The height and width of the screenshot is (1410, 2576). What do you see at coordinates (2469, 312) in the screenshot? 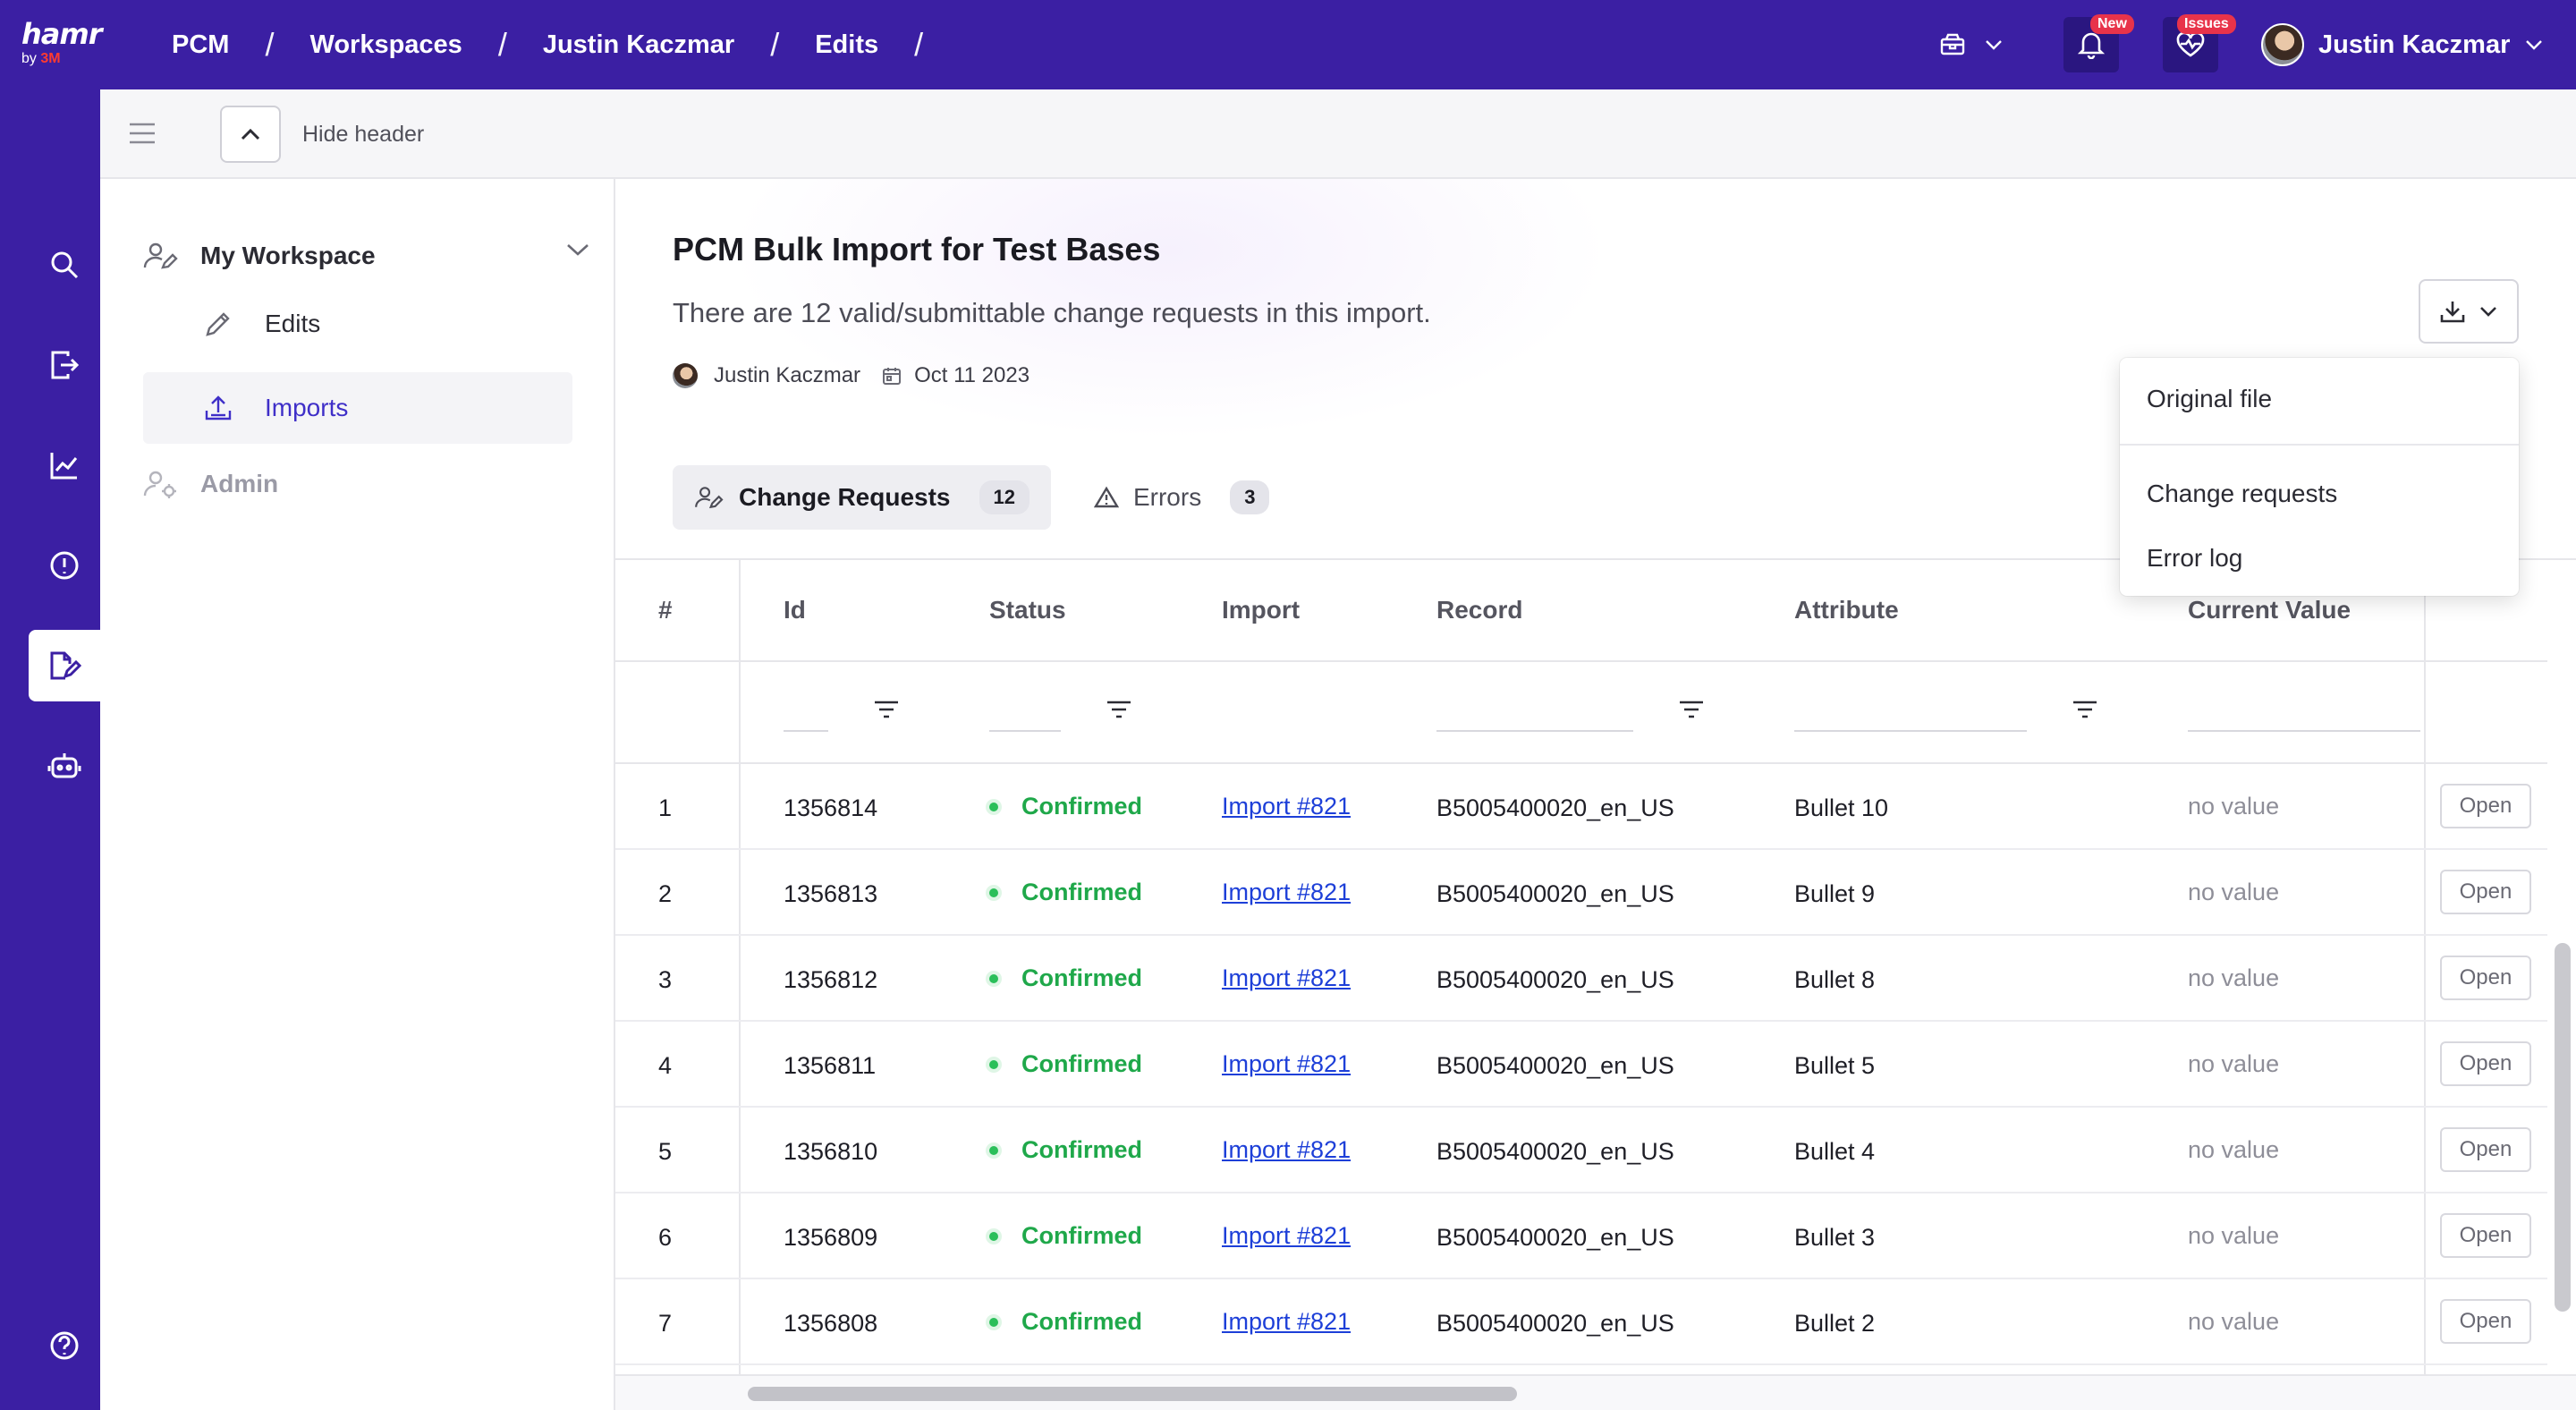
I see `download-menu-button` at bounding box center [2469, 312].